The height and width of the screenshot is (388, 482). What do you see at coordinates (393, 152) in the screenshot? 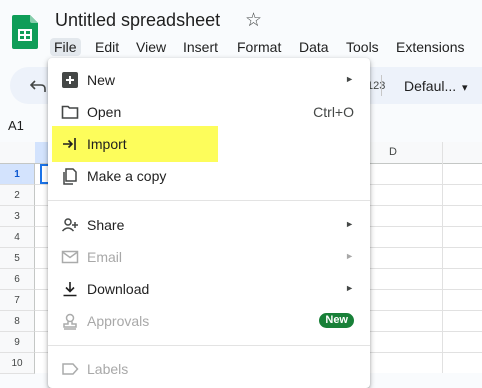
I see `column-header-d: D` at bounding box center [393, 152].